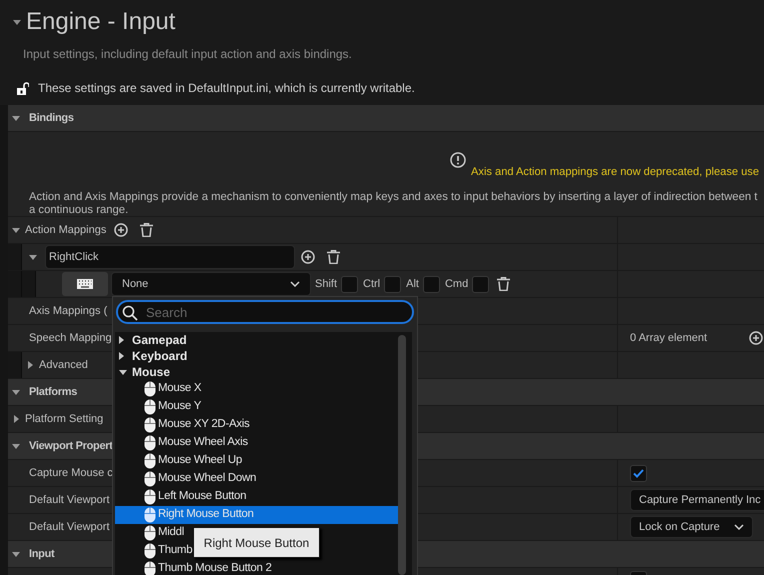 The width and height of the screenshot is (764, 575). What do you see at coordinates (193, 567) in the screenshot?
I see `key-item: Thumb Mouse Button 2` at bounding box center [193, 567].